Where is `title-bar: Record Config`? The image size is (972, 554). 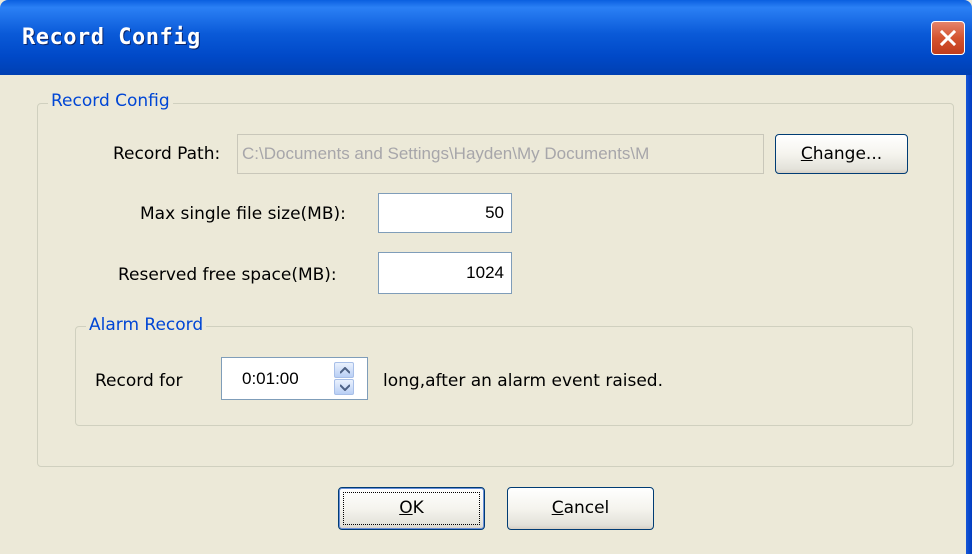
title-bar: Record Config is located at coordinates (486, 37).